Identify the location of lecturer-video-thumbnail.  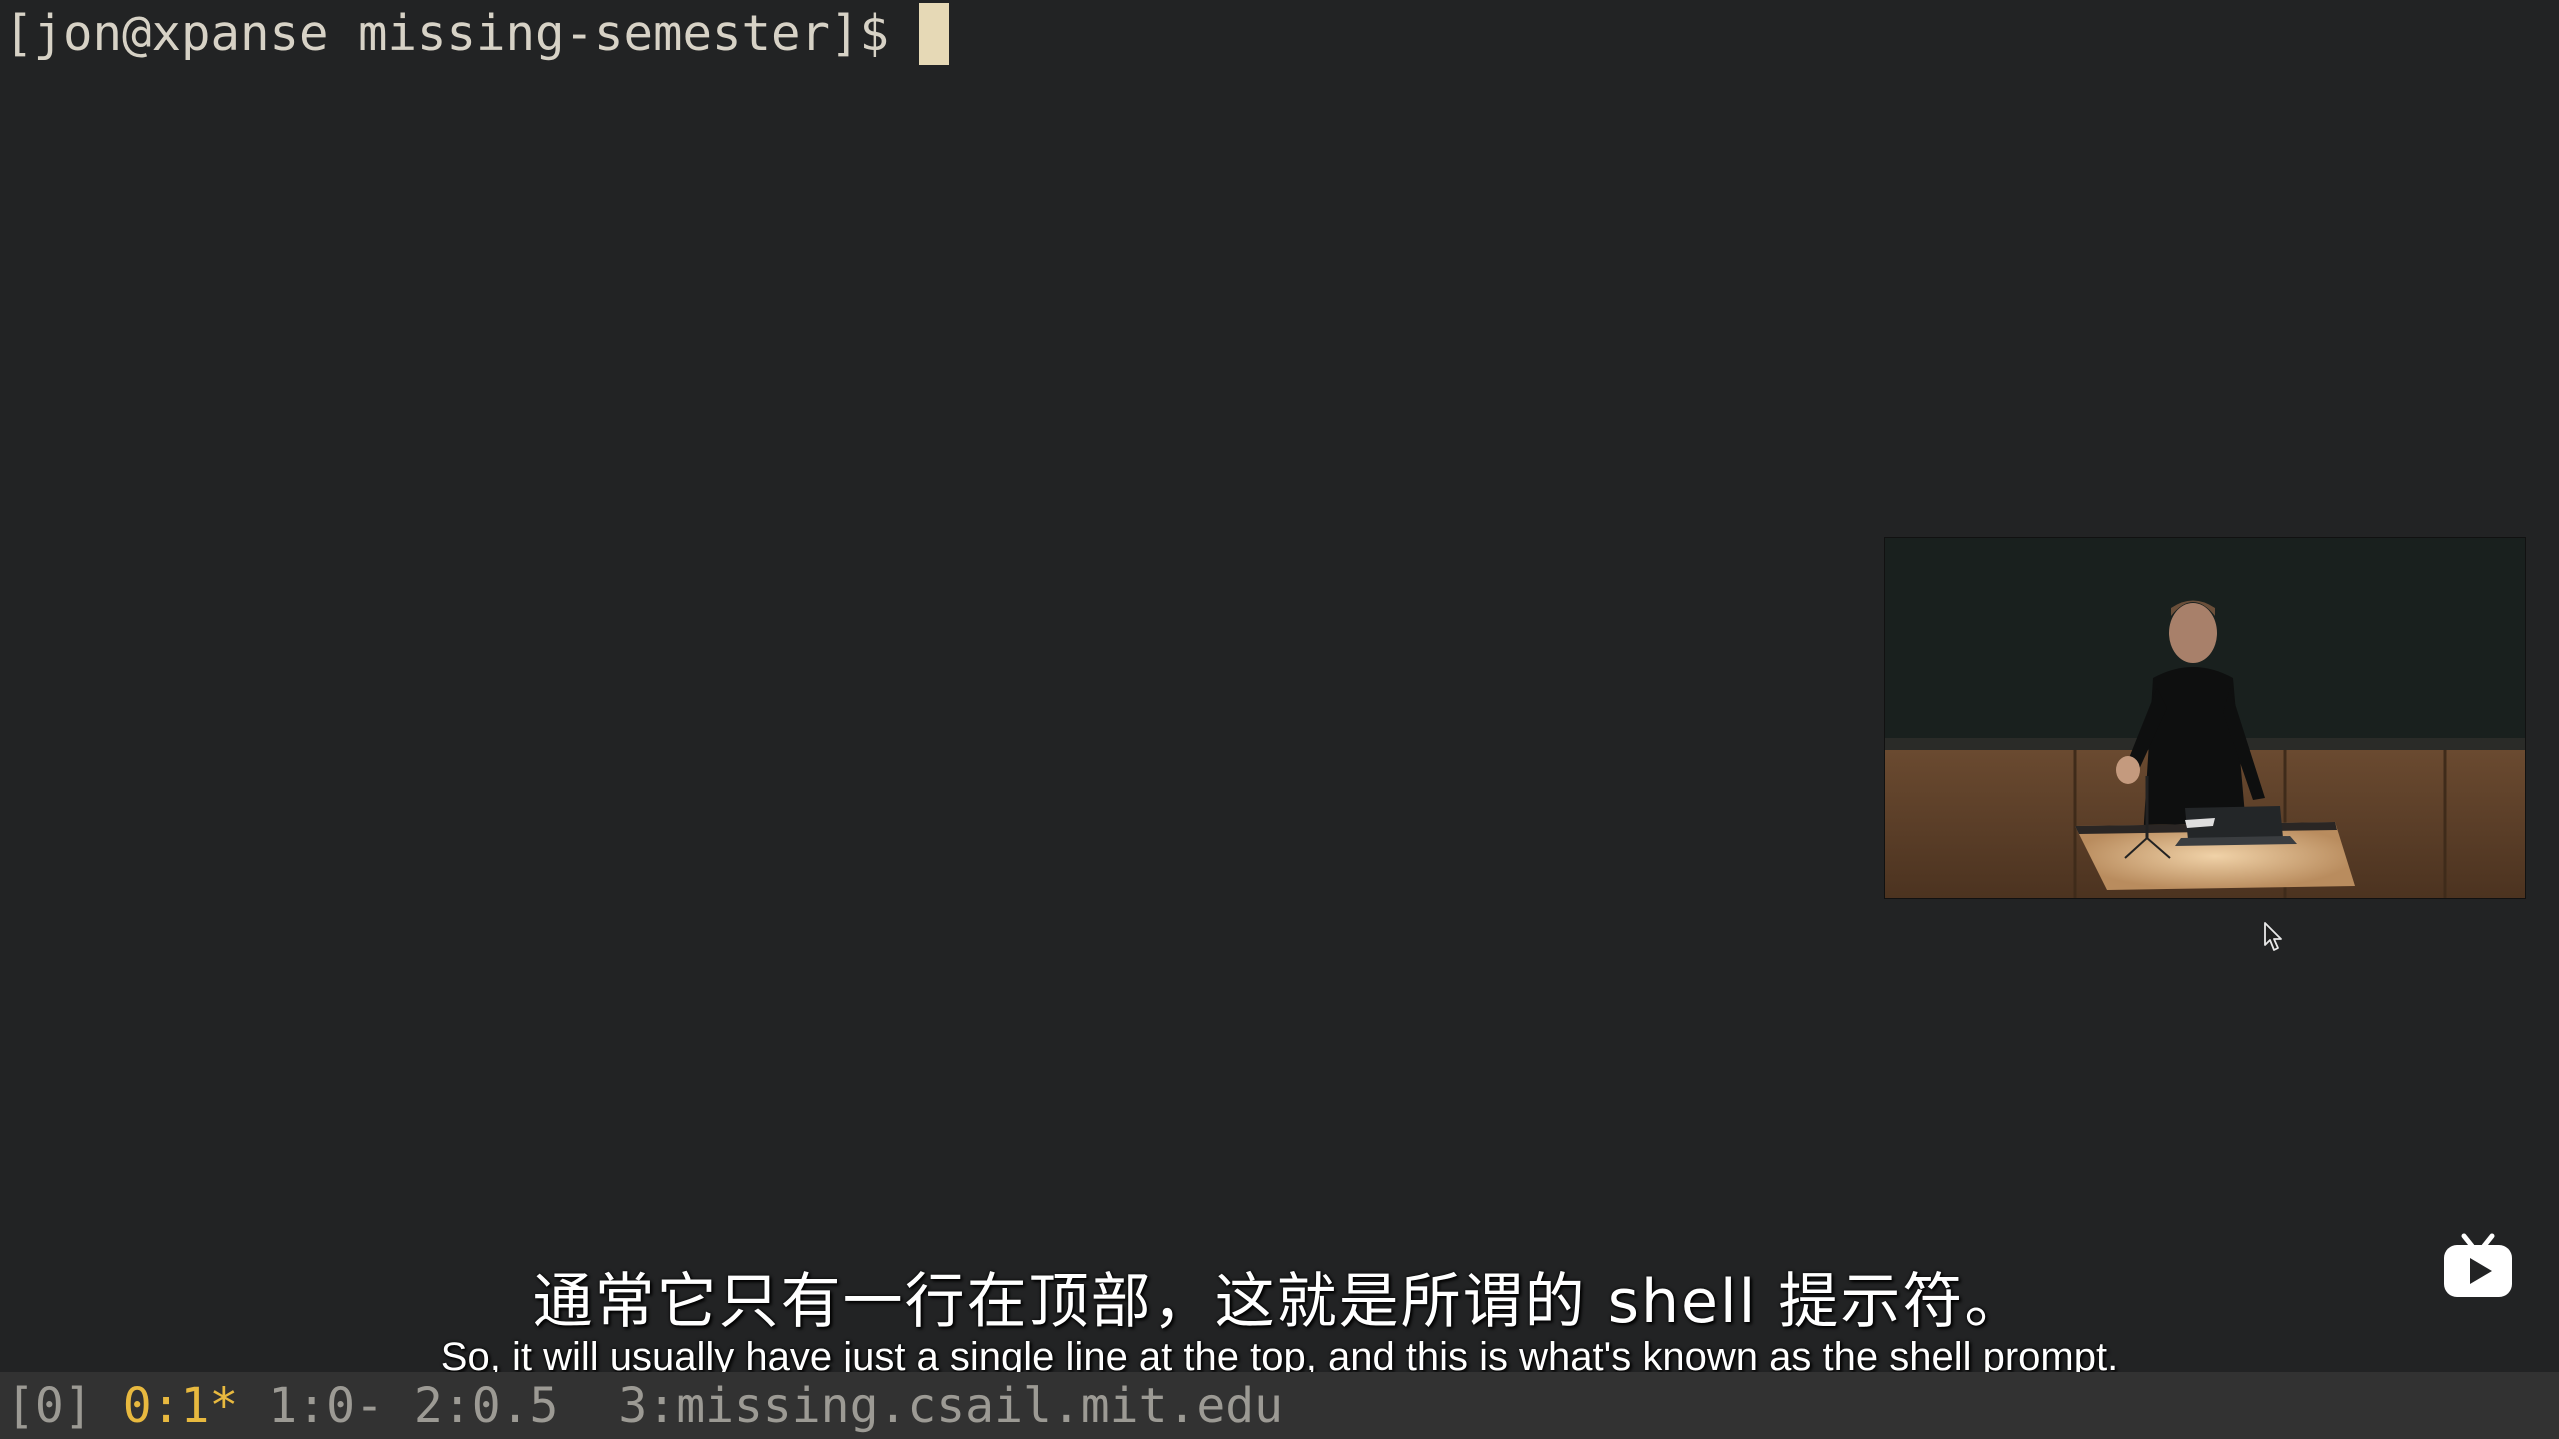
(2205, 718).